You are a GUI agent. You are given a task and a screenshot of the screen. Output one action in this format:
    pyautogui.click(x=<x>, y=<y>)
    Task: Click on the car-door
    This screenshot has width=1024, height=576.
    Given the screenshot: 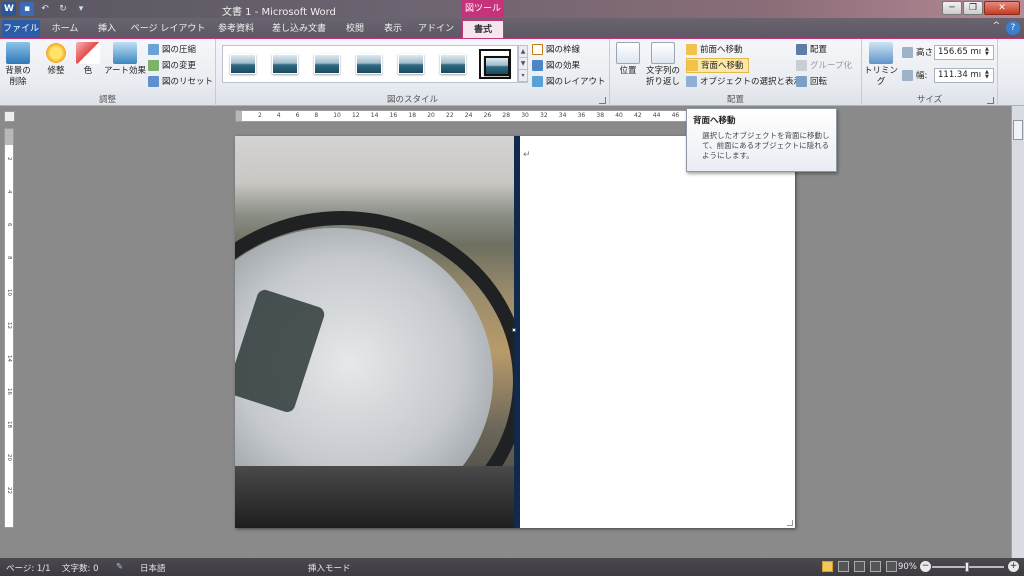 What is the action you would take?
    pyautogui.click(x=374, y=497)
    